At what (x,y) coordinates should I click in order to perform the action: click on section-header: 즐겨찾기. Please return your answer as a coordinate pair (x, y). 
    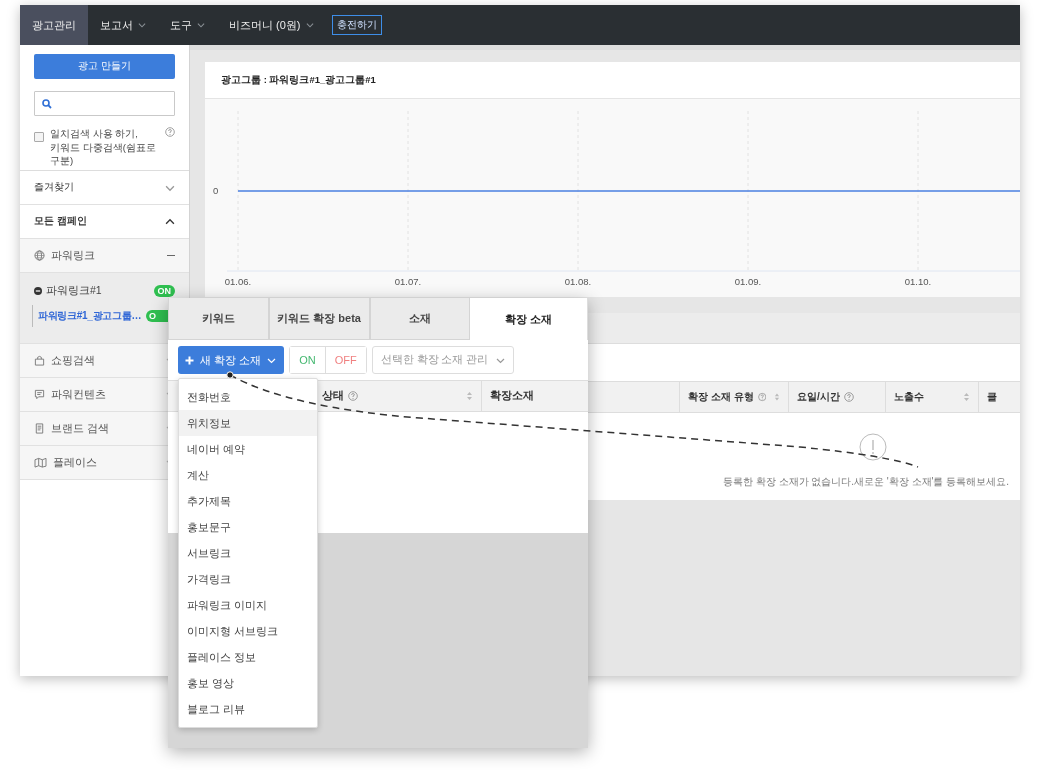
    Looking at the image, I should click on (54, 187).